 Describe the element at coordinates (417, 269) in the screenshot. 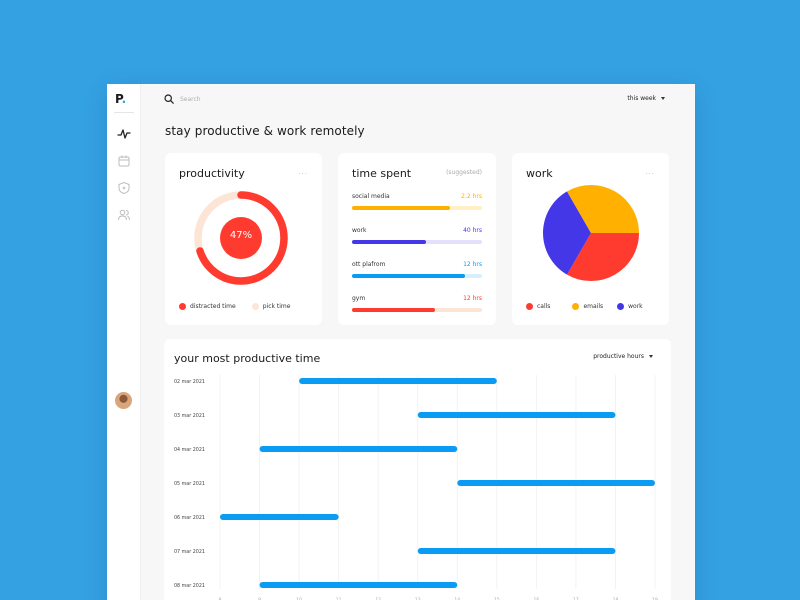

I see `time-spent-row: ott plafrom 12 hrs` at that location.